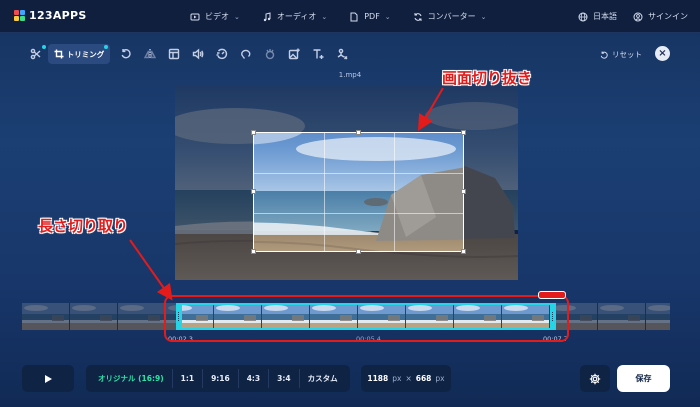  I want to click on main-nav: ビデオ ⌄ オーディオ ⌄ PDF ⌄ コンバーター ⌄, so click(349, 16).